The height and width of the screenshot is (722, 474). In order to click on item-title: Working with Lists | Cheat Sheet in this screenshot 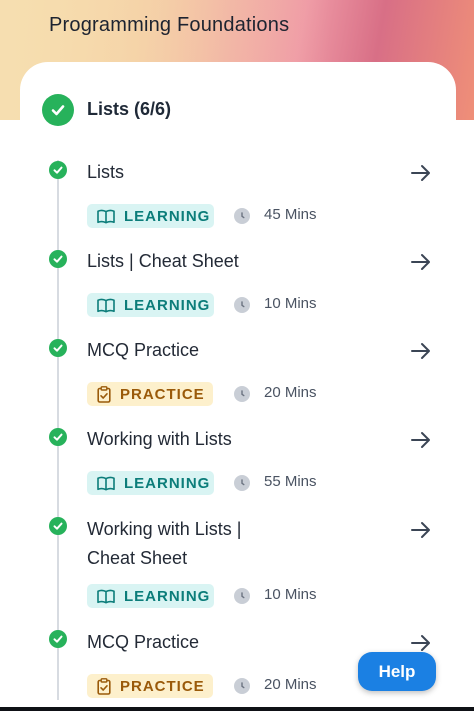, I will do `click(182, 544)`.